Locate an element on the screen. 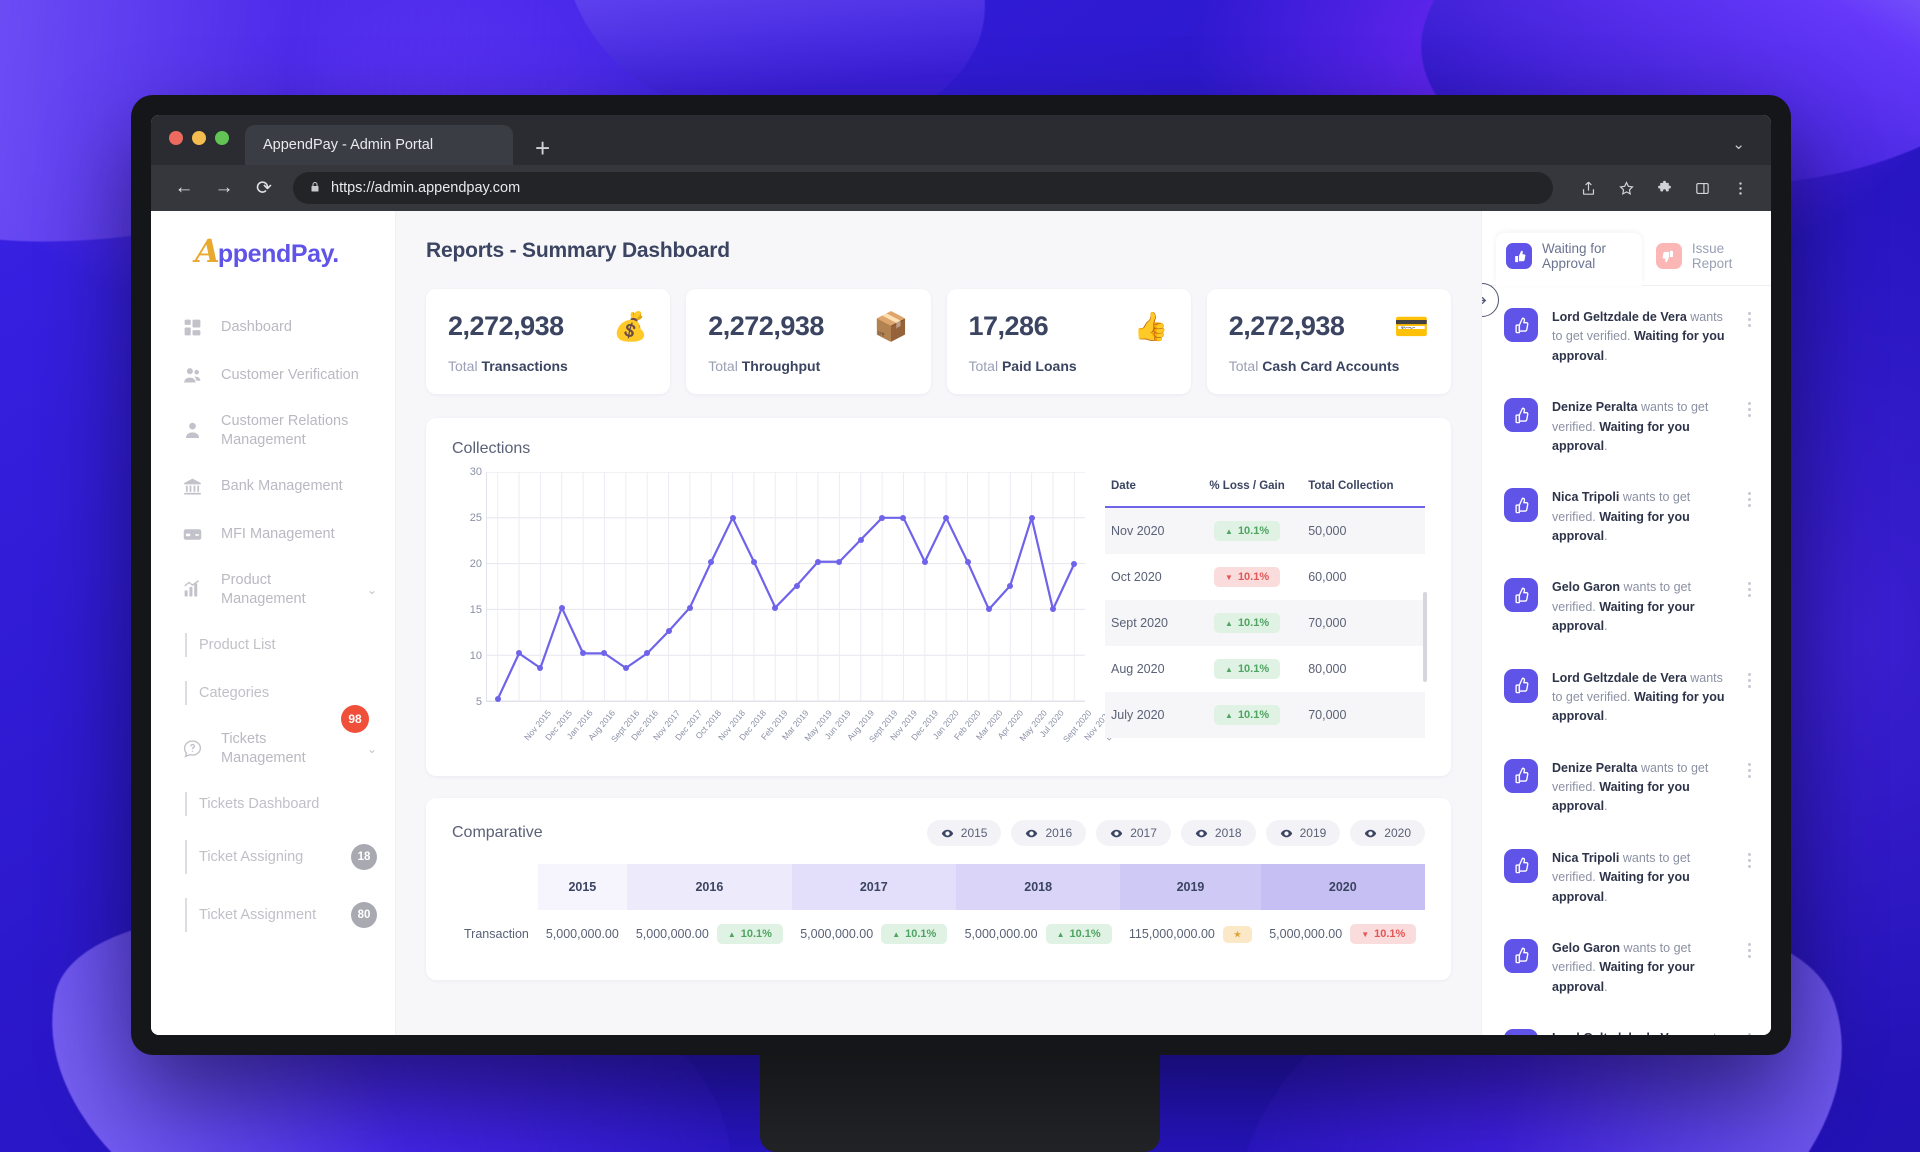 This screenshot has height=1152, width=1920. browser-tab: AppendPay - Admin Portal is located at coordinates (379, 145).